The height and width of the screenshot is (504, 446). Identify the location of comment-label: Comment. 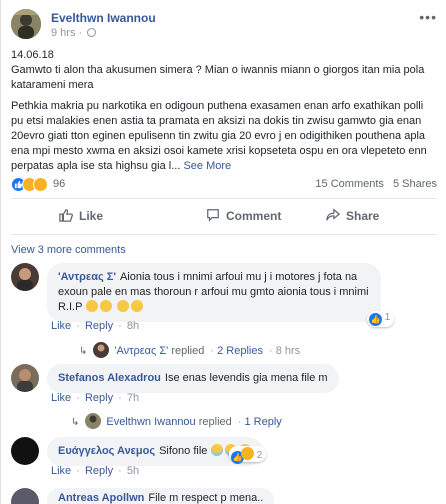
(254, 216).